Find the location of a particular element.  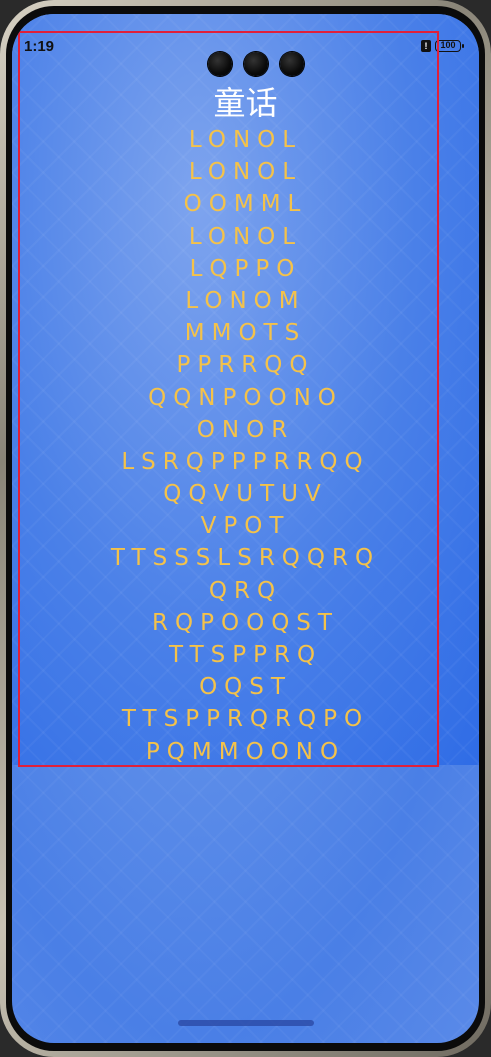

notation-line: TTSPPRQ is located at coordinates (245, 655).